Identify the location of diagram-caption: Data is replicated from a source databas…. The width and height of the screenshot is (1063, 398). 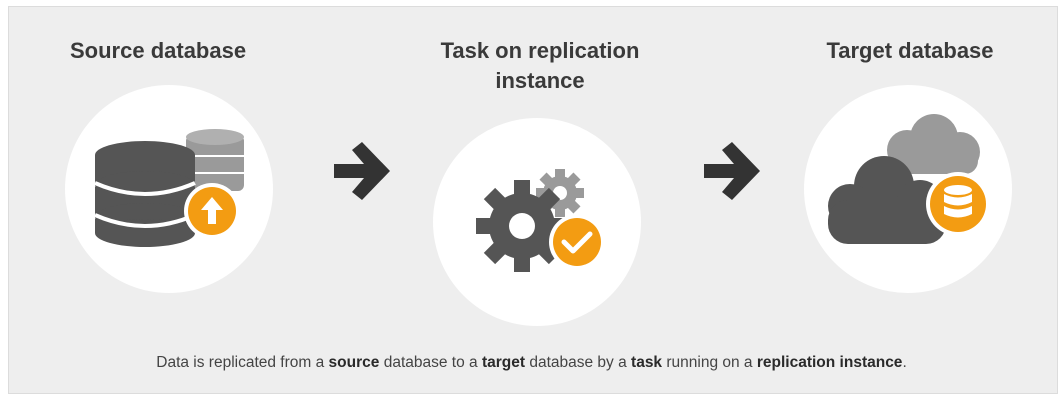
(531, 362).